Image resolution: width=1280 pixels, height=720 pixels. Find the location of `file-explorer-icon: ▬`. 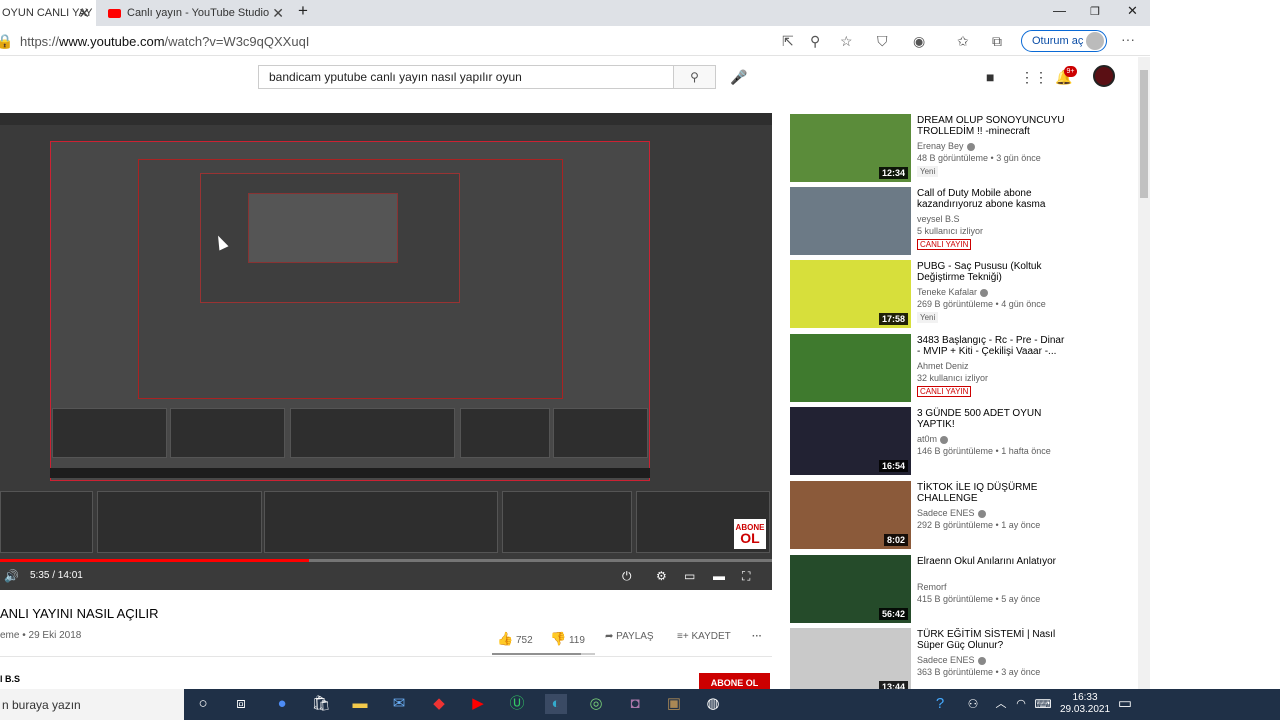

file-explorer-icon: ▬ is located at coordinates (360, 704).